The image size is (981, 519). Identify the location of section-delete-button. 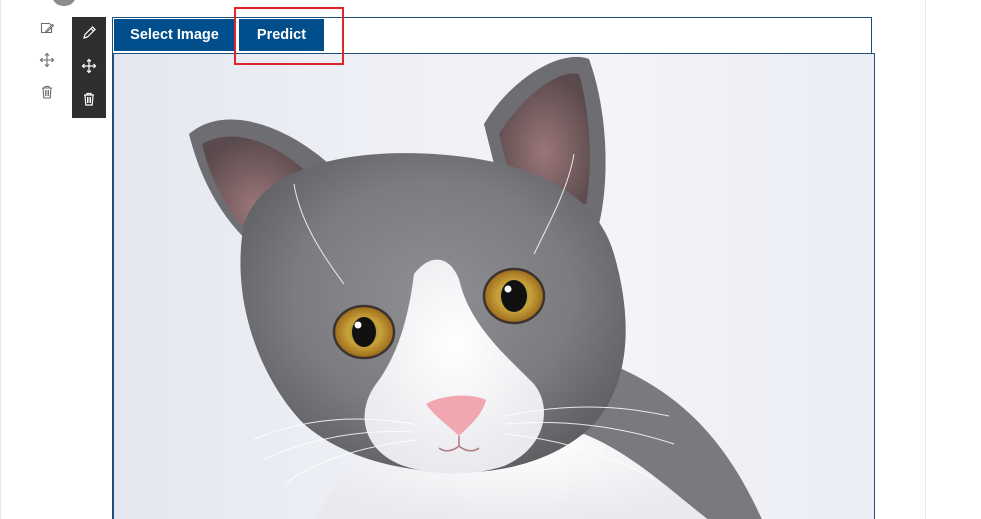
(47, 94).